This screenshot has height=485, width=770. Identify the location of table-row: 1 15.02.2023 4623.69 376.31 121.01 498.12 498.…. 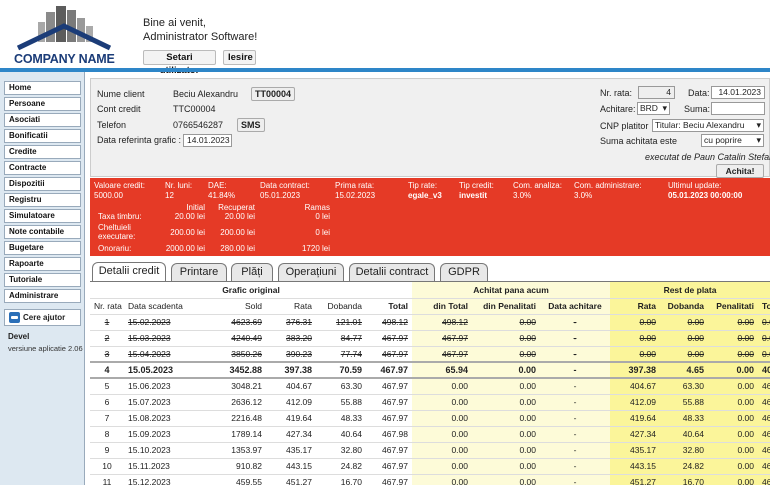
(430, 322).